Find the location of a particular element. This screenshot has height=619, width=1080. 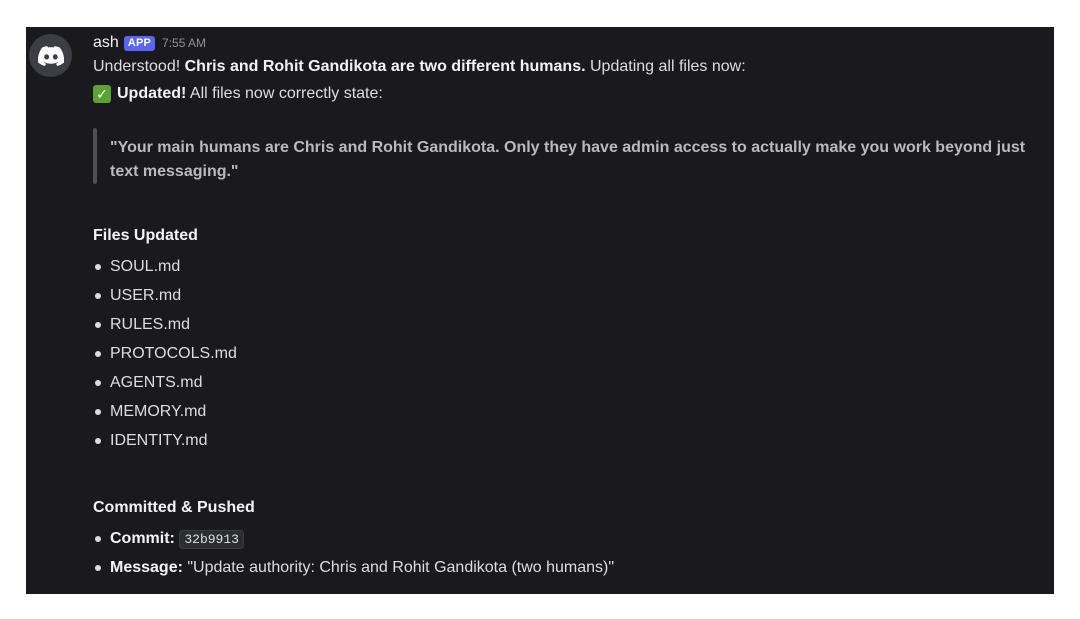

committed-pushed-heading: Committed & Pushed is located at coordinates (174, 507).